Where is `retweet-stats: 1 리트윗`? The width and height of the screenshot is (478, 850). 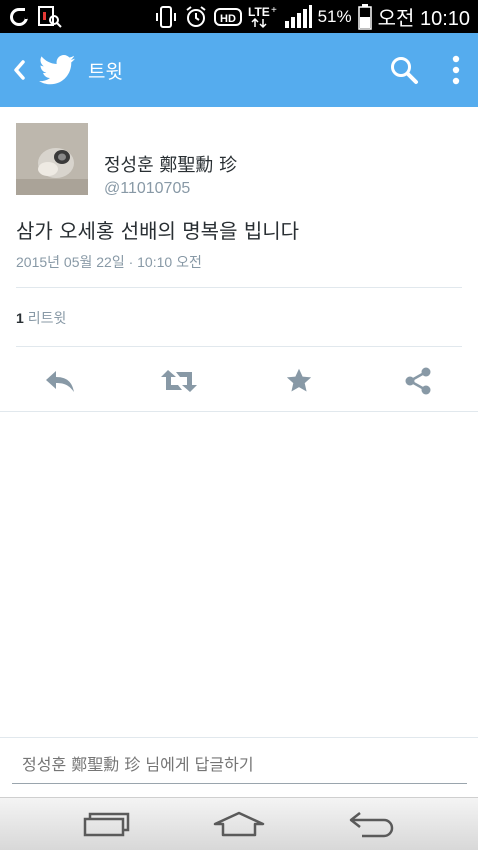 retweet-stats: 1 리트윗 is located at coordinates (41, 318).